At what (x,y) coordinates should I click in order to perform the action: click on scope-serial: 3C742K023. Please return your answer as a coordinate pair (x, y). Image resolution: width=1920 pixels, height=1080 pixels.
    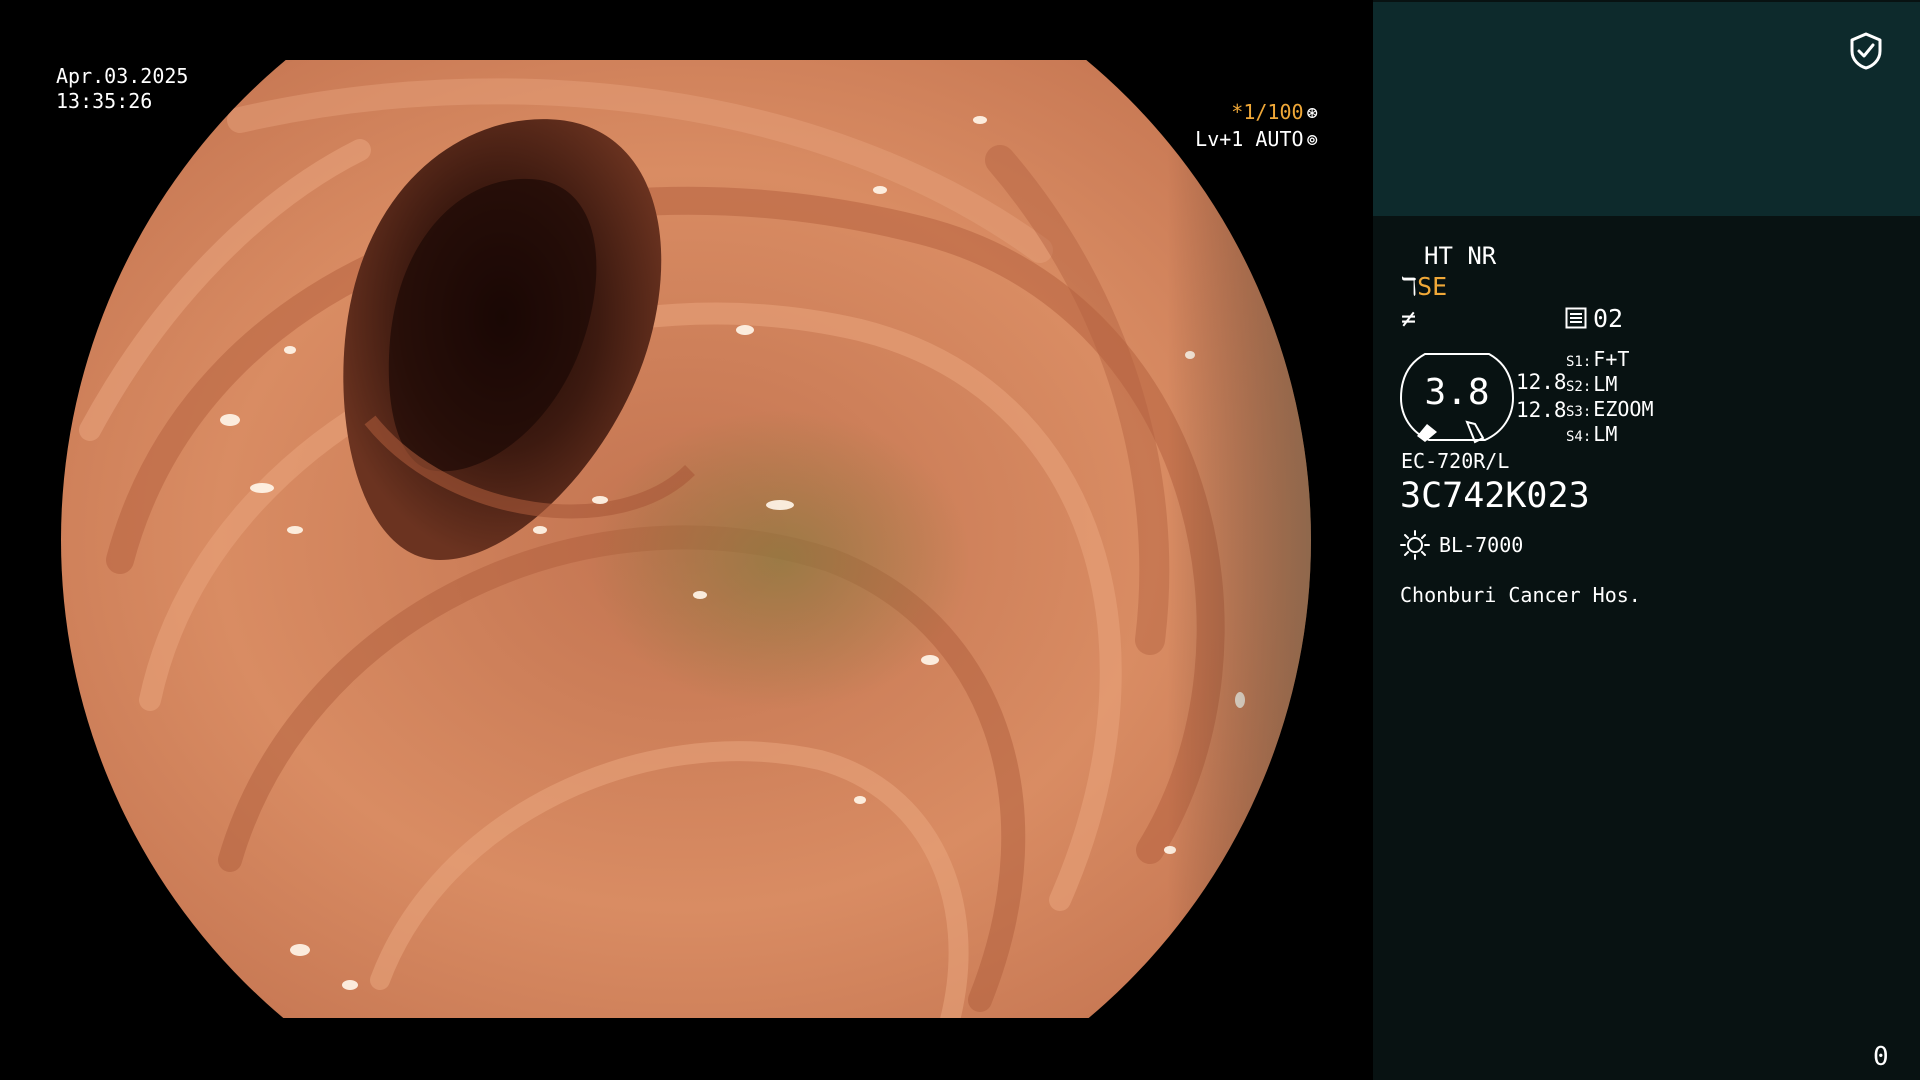
    Looking at the image, I should click on (1495, 496).